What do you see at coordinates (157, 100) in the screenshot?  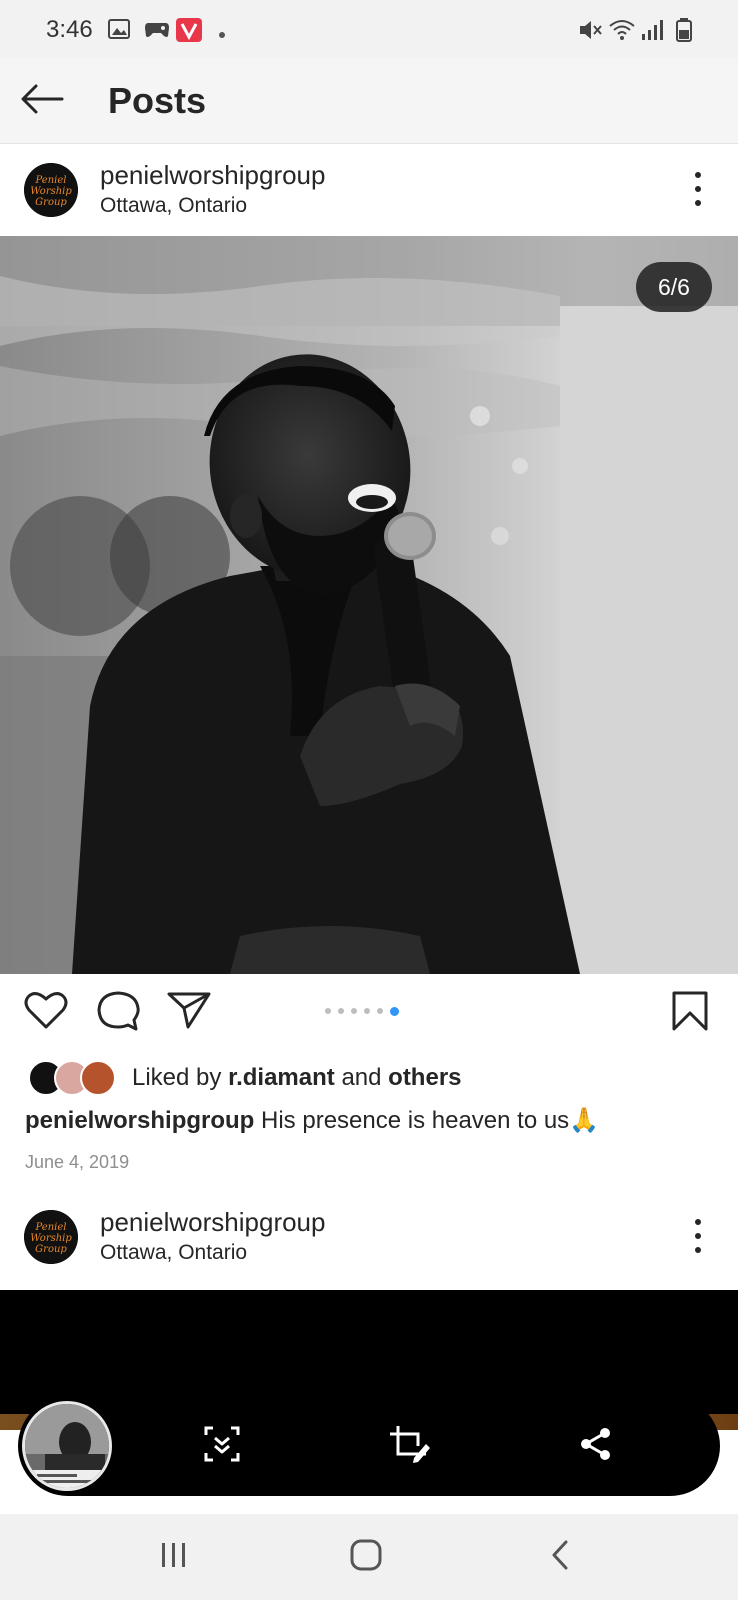 I see `page-title: Posts` at bounding box center [157, 100].